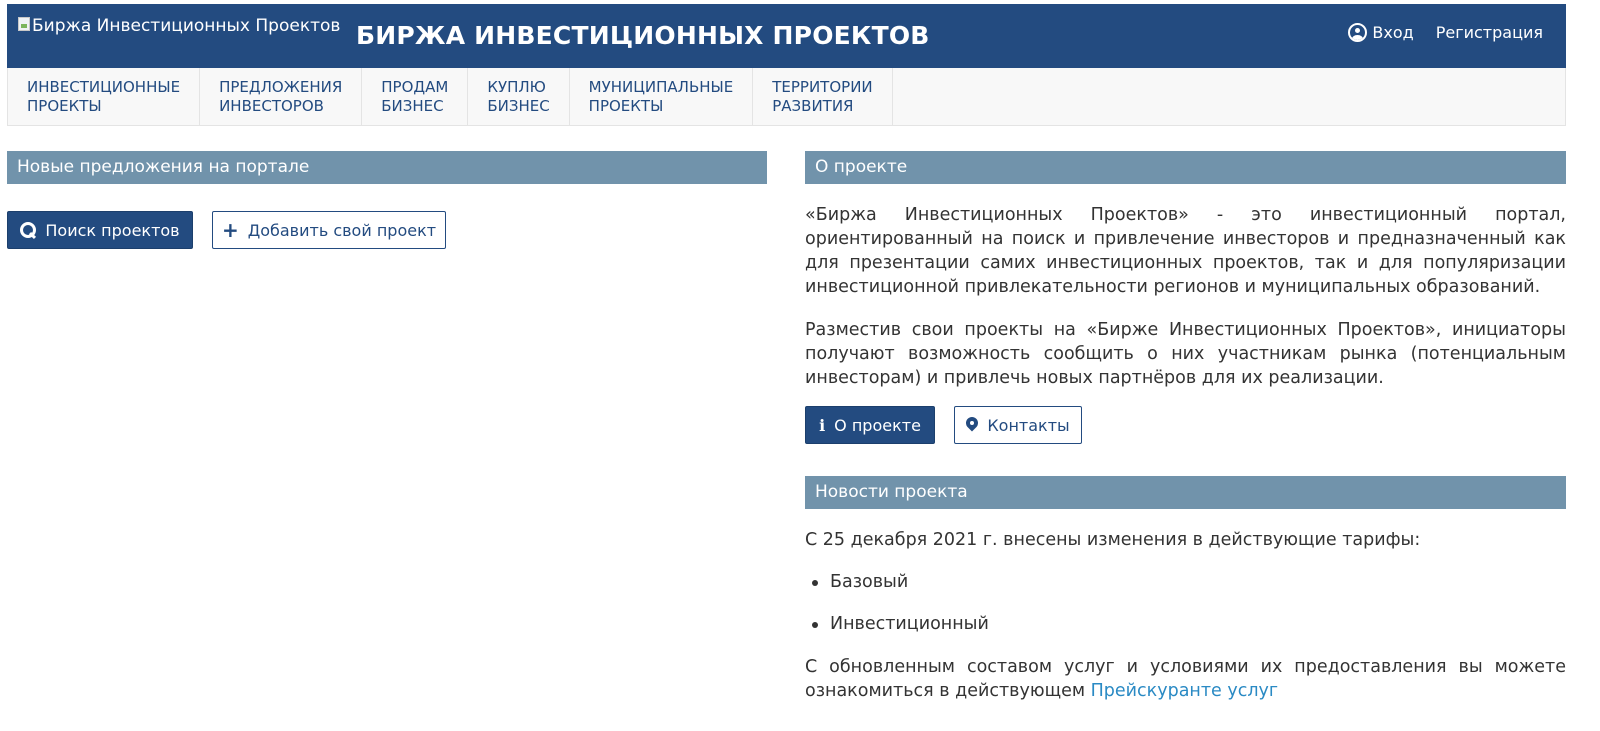 Image resolution: width=1600 pixels, height=731 pixels. I want to click on nav-item-development-territories: ТЕРРИТОРИИ РАЗВИТИЯ, so click(823, 96).